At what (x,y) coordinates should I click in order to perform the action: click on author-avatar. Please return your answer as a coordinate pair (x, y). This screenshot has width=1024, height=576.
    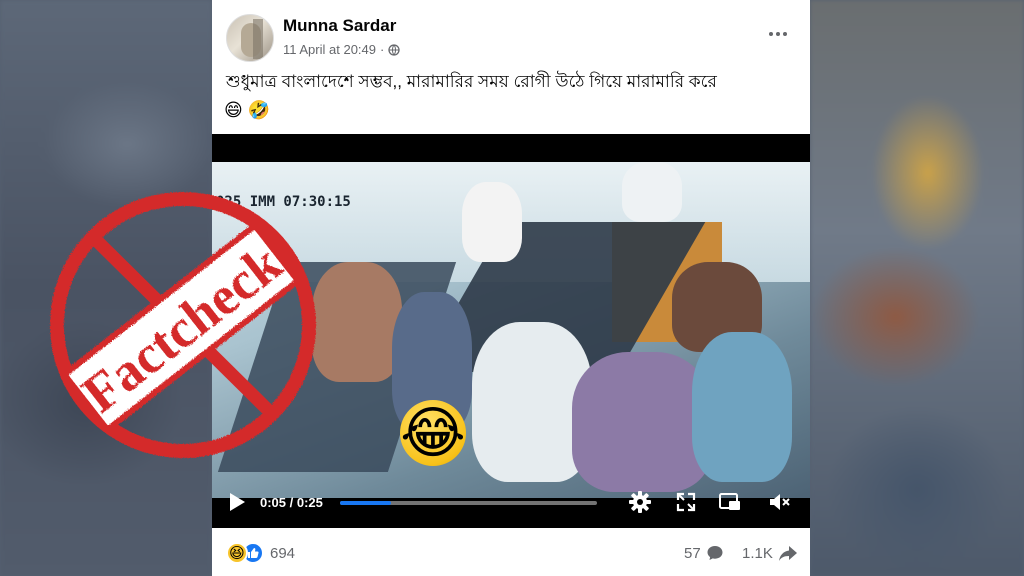
    Looking at the image, I should click on (250, 38).